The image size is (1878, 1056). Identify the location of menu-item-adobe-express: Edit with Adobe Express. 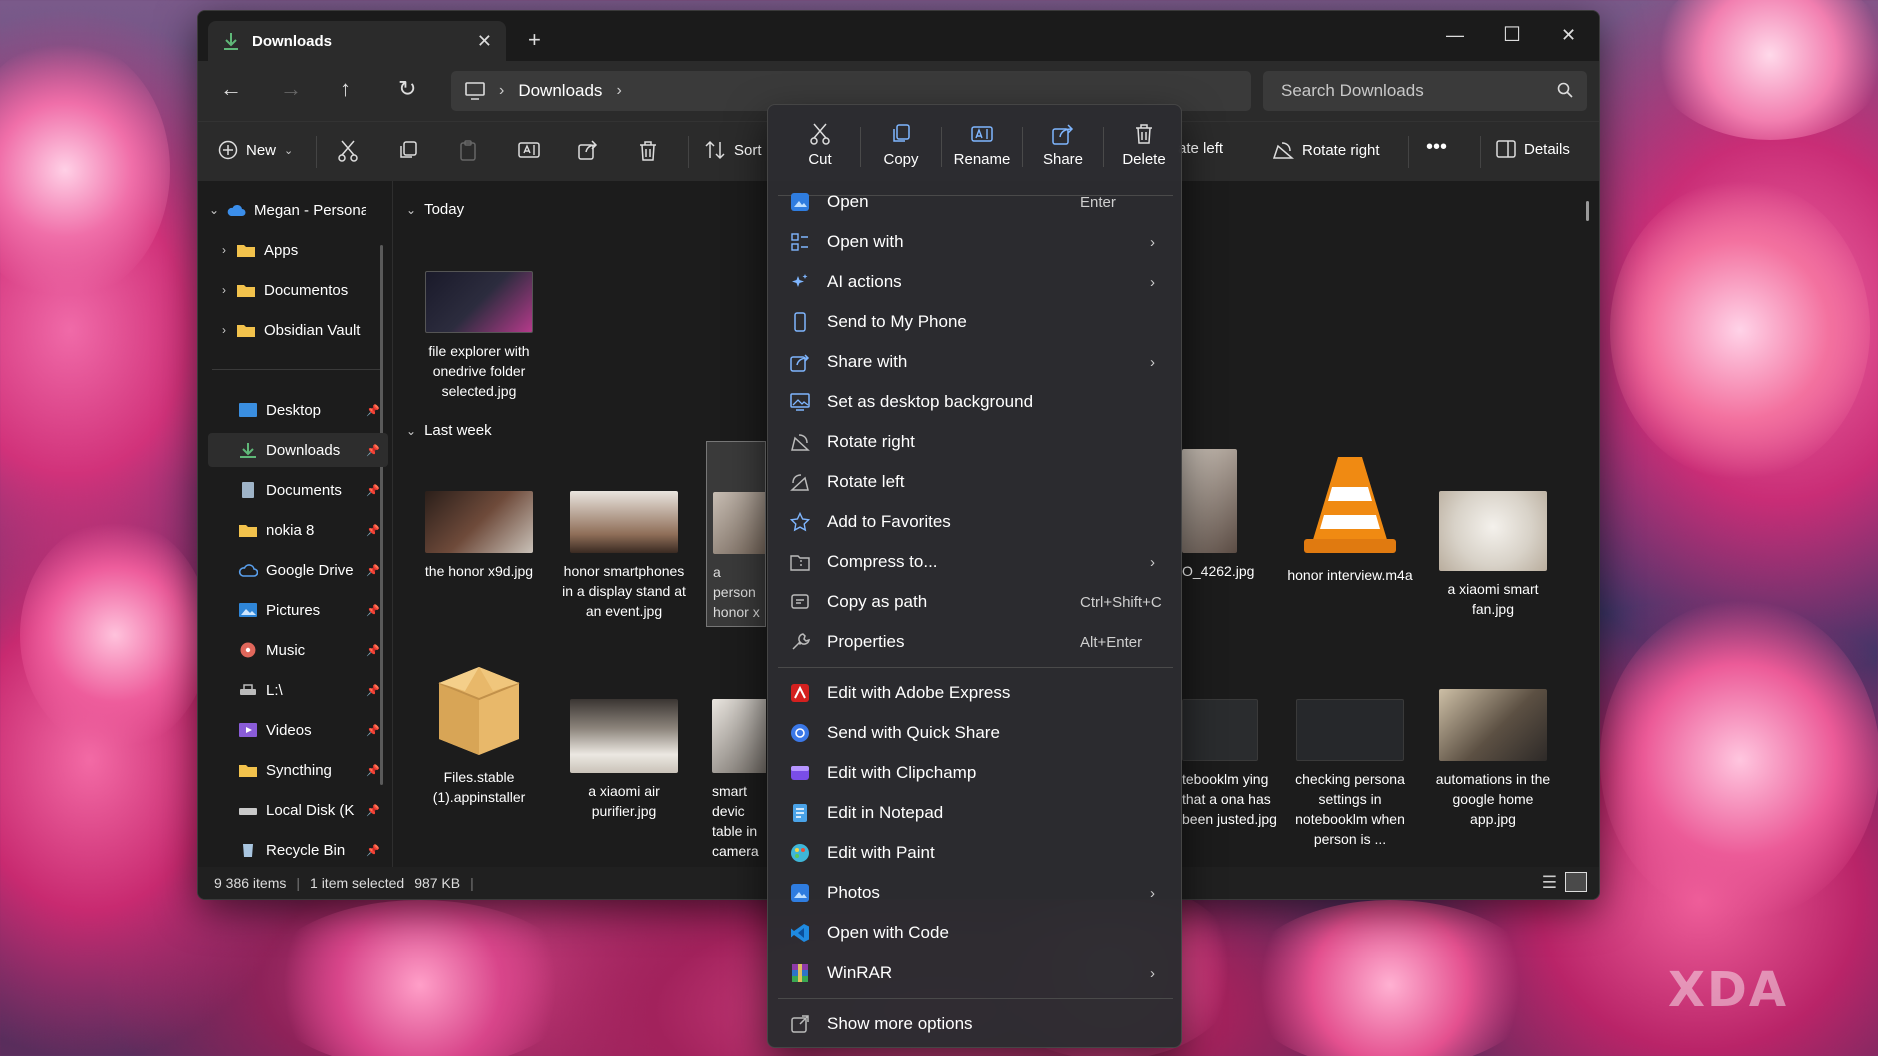
(974, 693).